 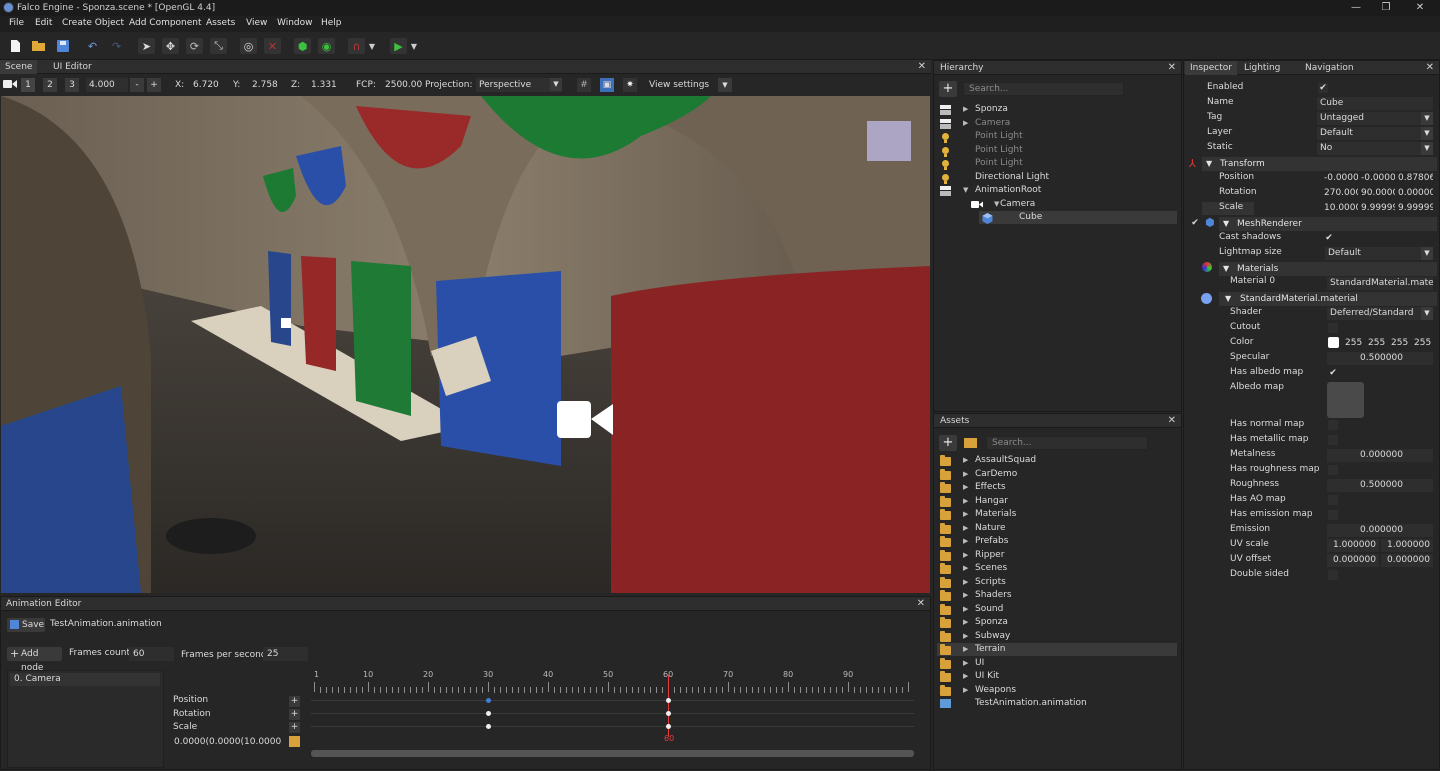 What do you see at coordinates (1057, 595) in the screenshot?
I see `asset-folder-item: ▶ Shaders` at bounding box center [1057, 595].